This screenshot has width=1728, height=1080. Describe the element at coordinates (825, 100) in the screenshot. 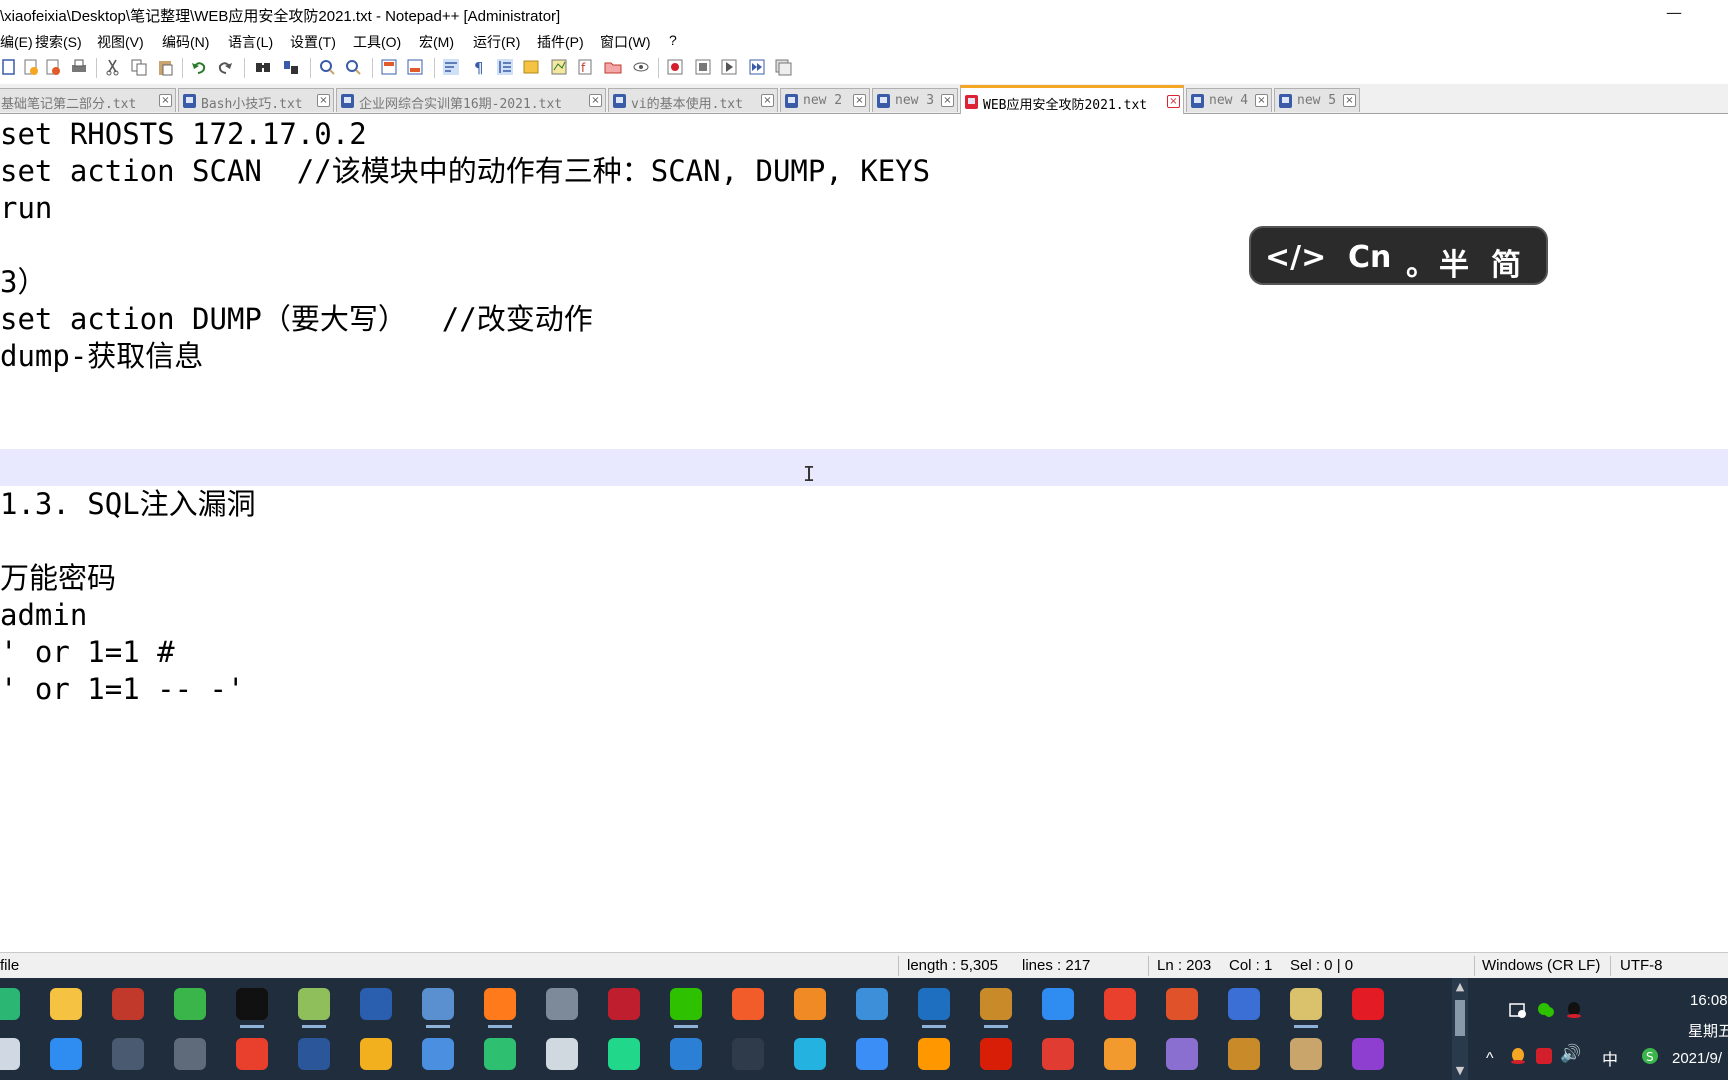

I see `tab-new-2: new 2 ×` at that location.